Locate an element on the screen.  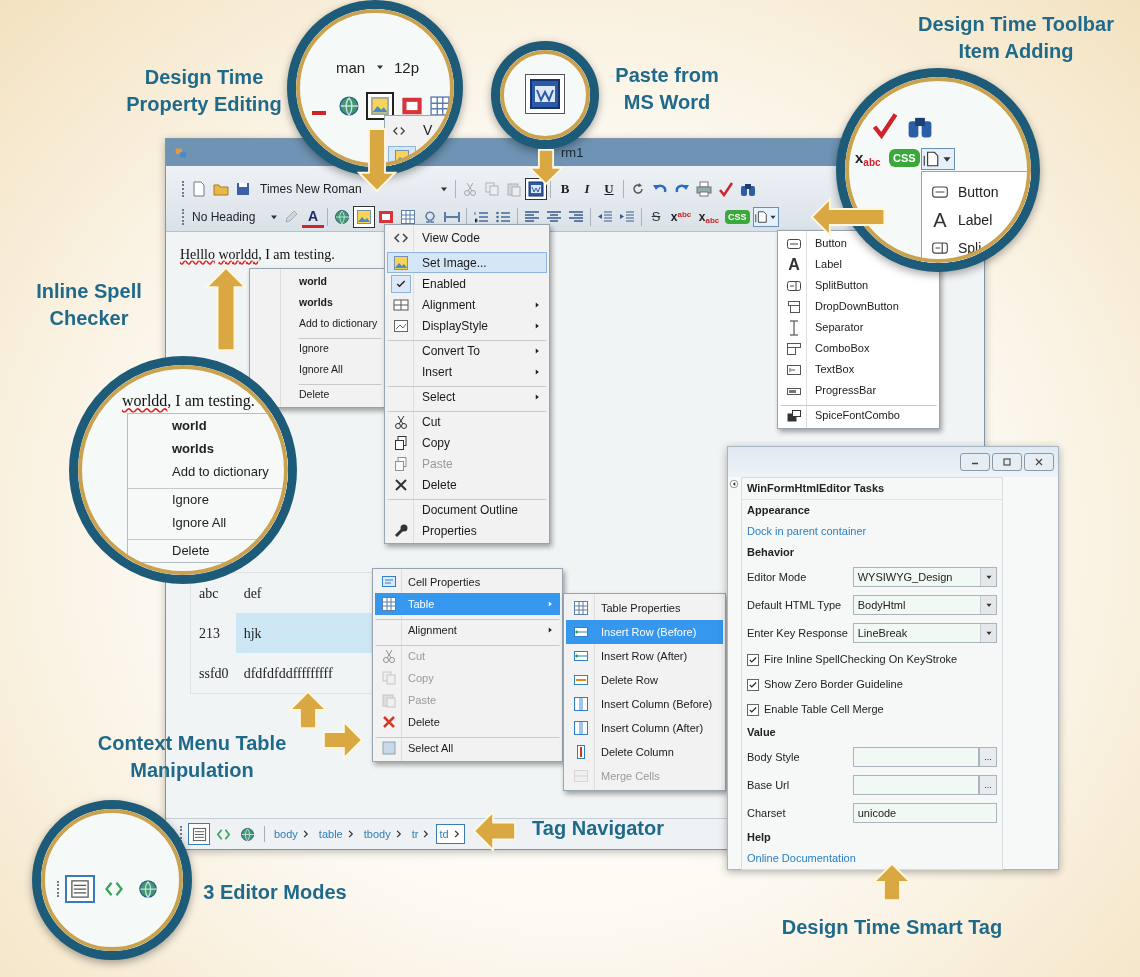
menu-item: ProgressBar is located at coordinates (858, 390).